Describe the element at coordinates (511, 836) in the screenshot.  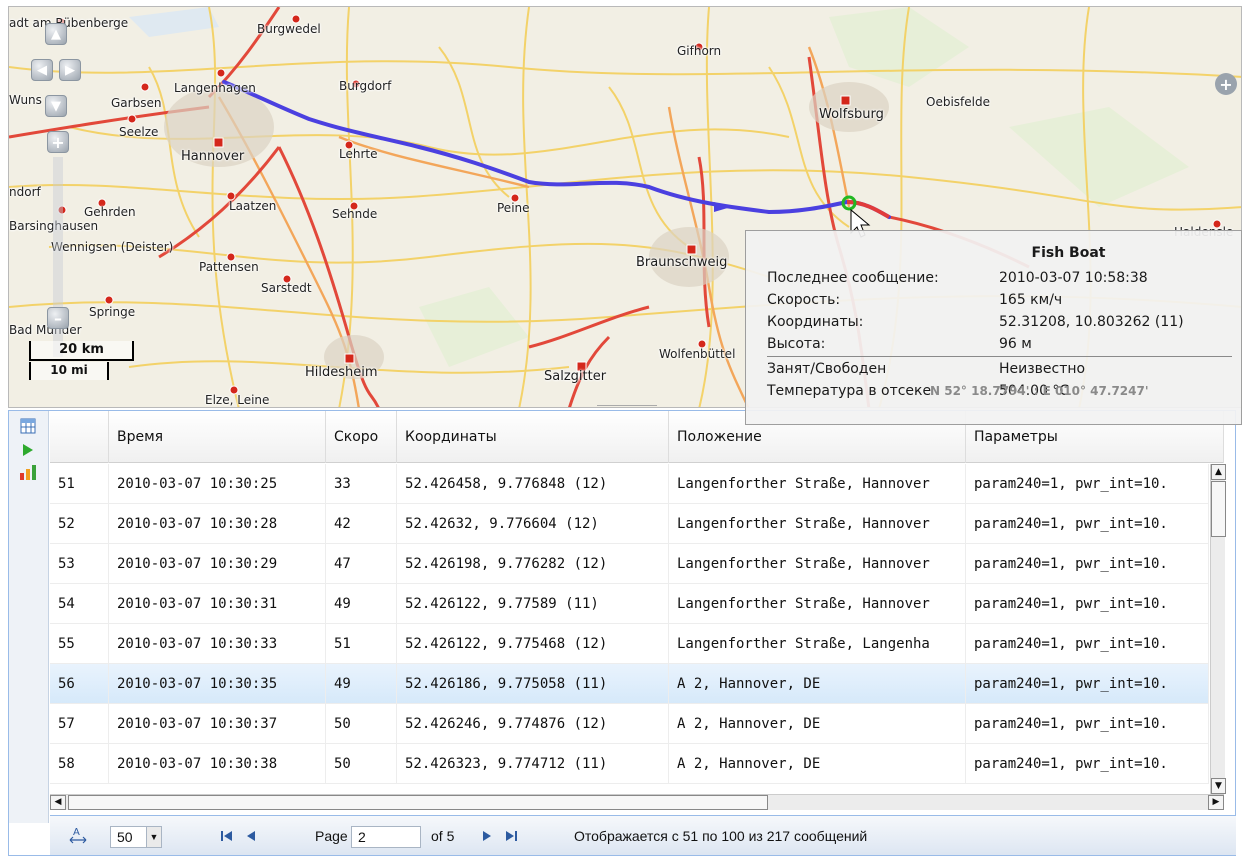
I see `last-page-icon` at that location.